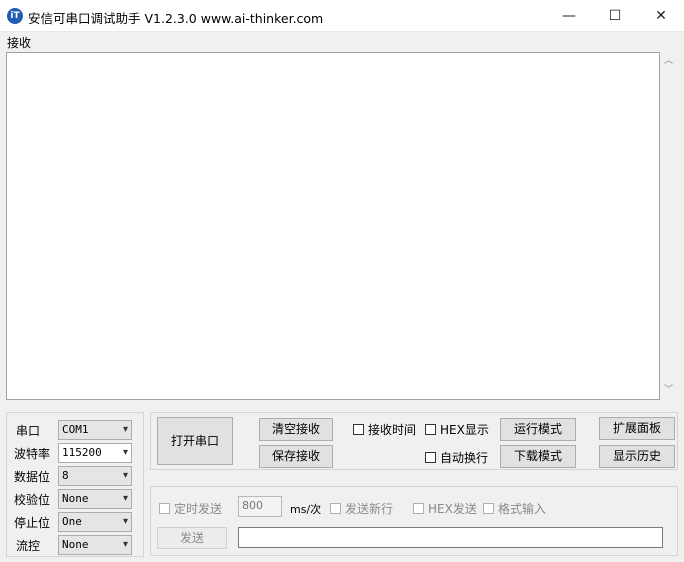 Image resolution: width=684 pixels, height=562 pixels. I want to click on minimize-icon: —, so click(569, 16).